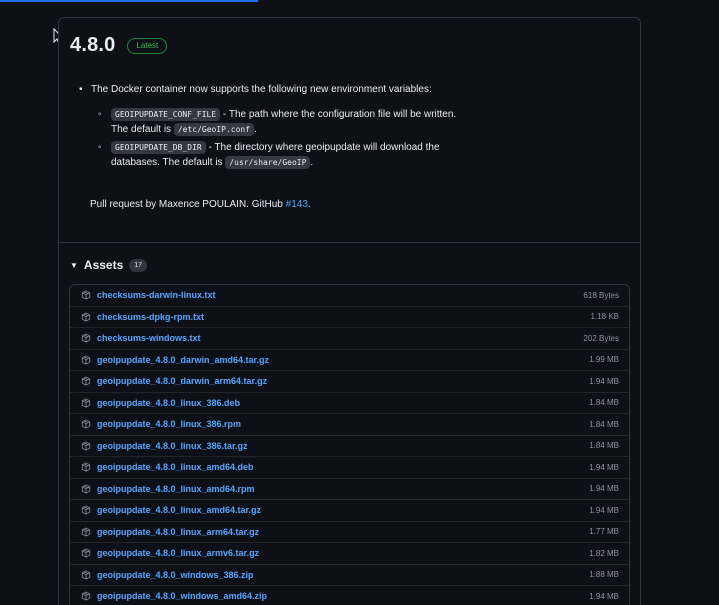 This screenshot has width=719, height=605. What do you see at coordinates (604, 553) in the screenshot?
I see `asset-size: 1.82 MB` at bounding box center [604, 553].